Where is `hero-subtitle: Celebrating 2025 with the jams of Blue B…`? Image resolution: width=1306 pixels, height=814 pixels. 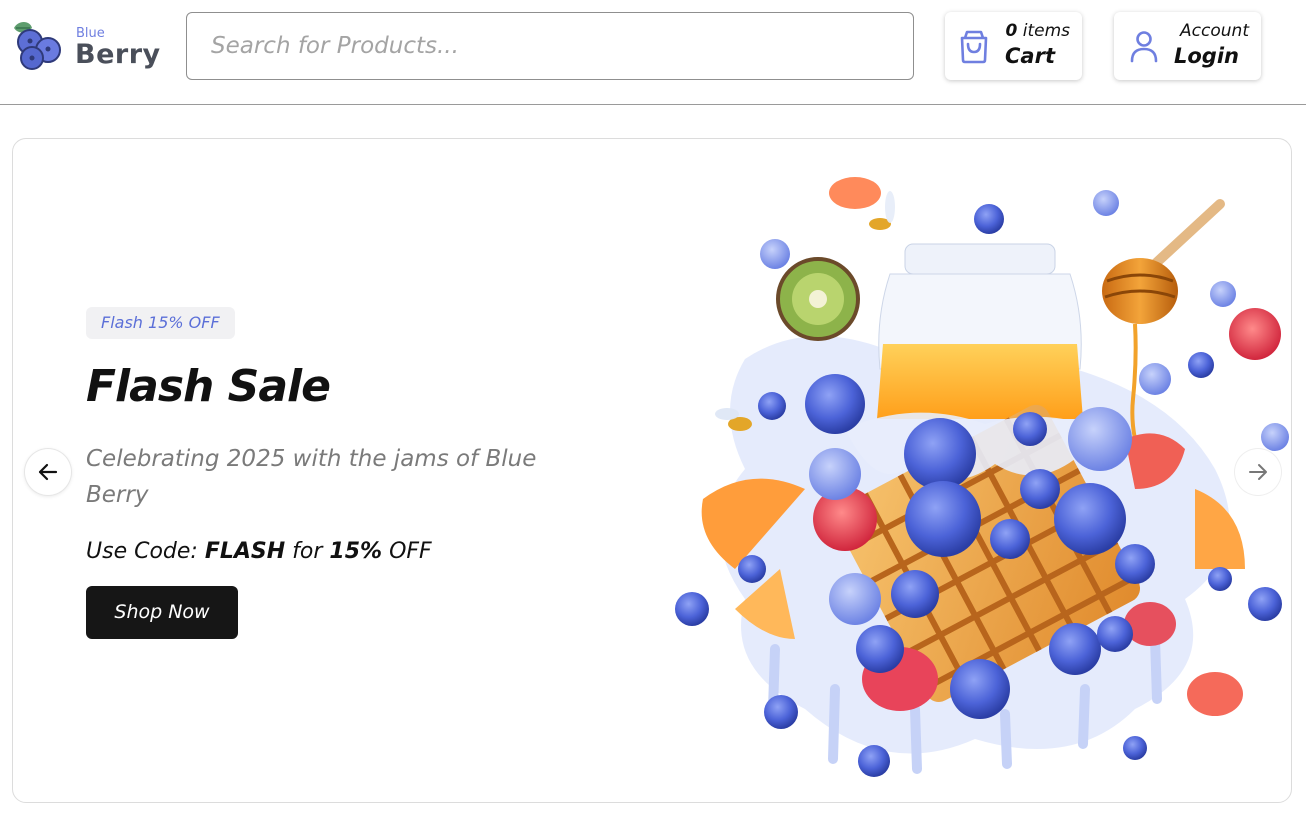
hero-subtitle: Celebrating 2025 with the jams of Blue B… is located at coordinates (311, 477).